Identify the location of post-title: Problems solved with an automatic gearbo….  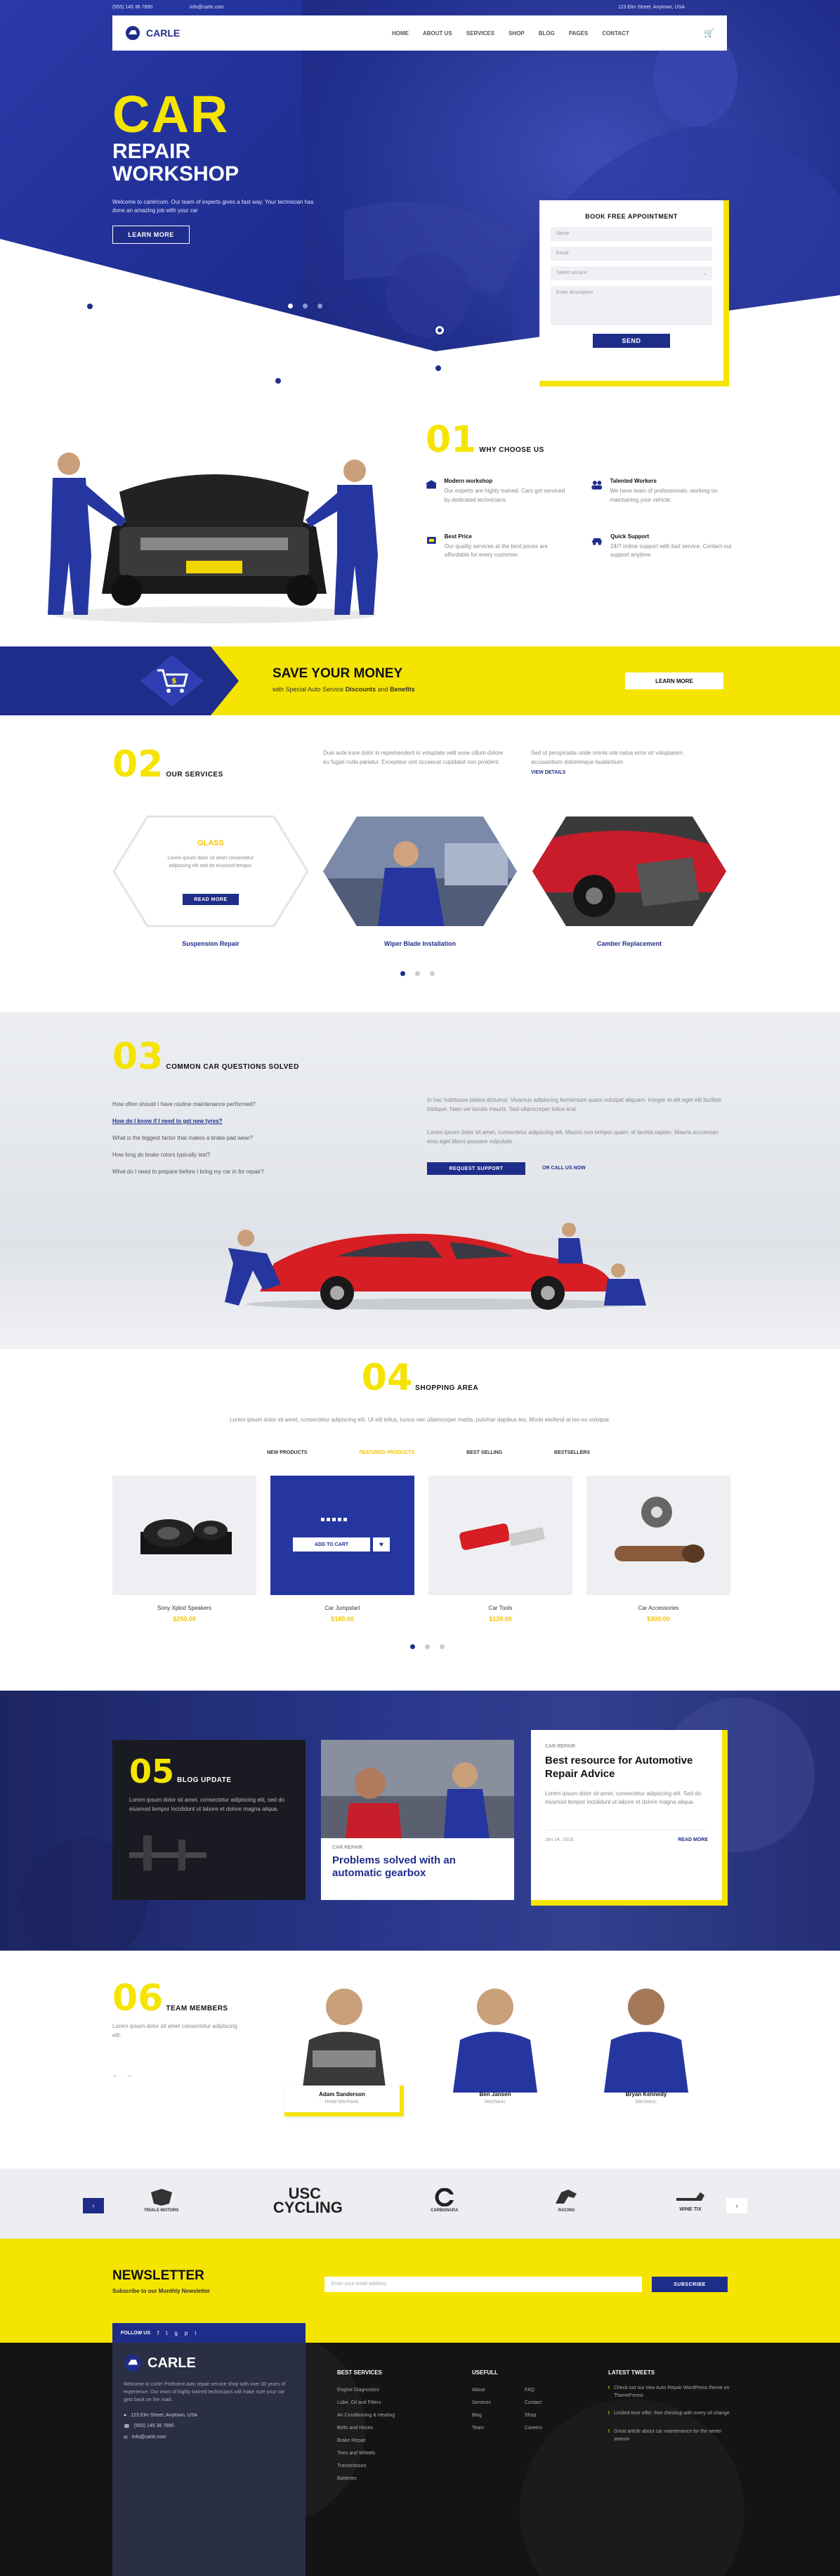
(418, 1867).